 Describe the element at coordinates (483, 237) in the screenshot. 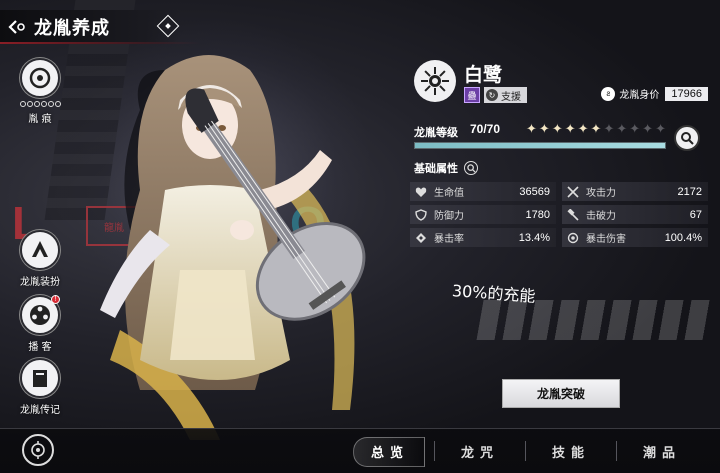

I see `stat-crit-rate: 暴击率 13.4%` at that location.